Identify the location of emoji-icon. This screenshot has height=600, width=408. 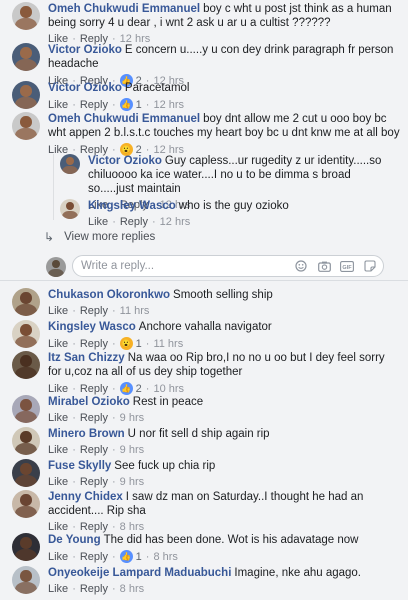
(301, 266).